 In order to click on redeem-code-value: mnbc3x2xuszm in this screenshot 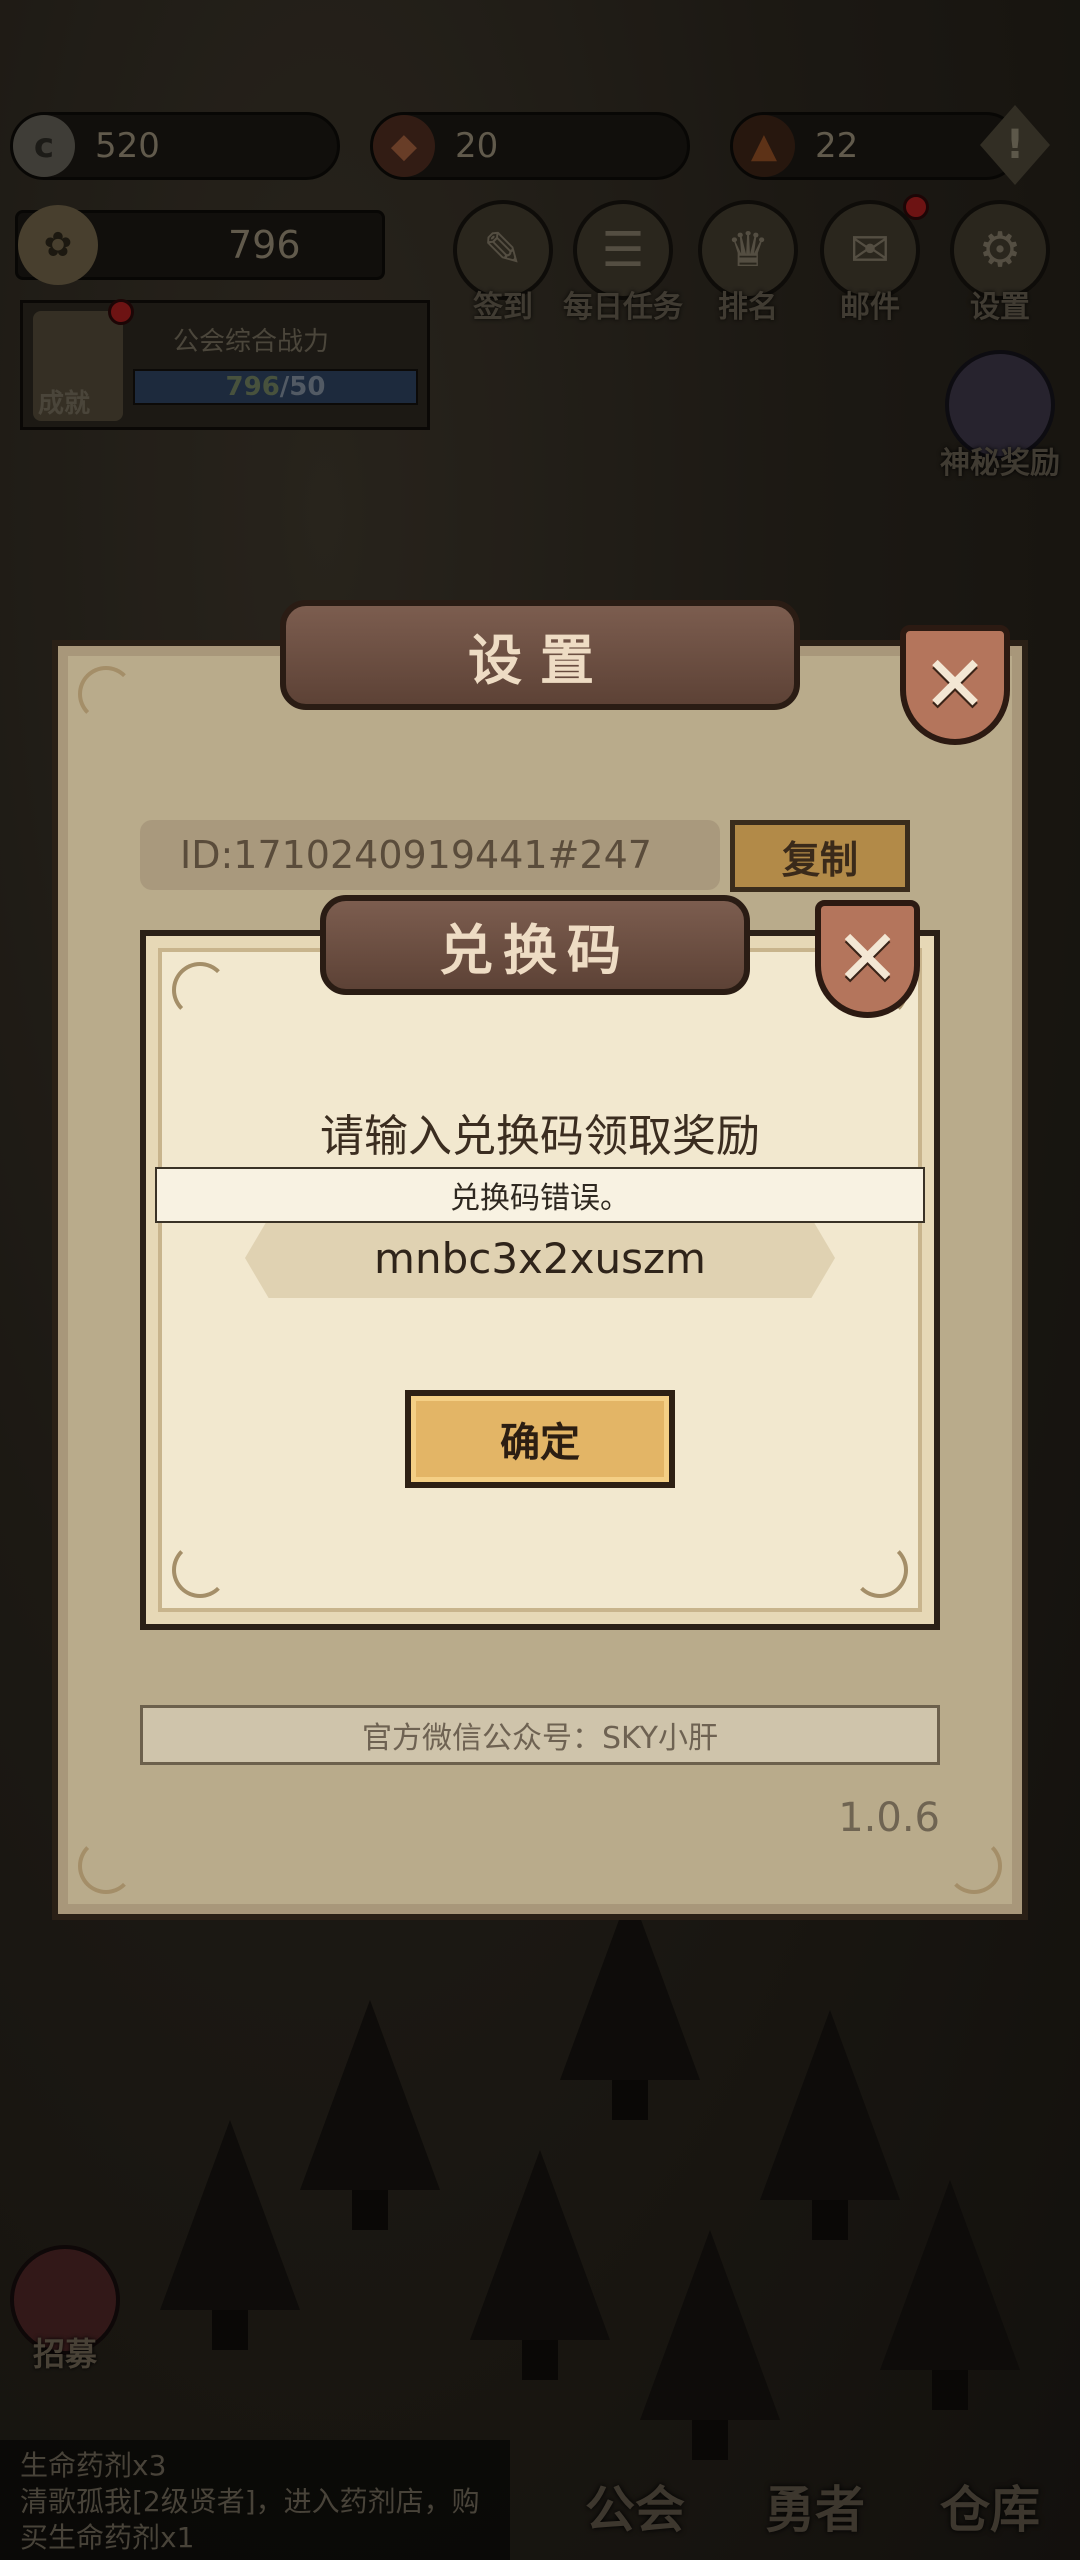, I will do `click(540, 1258)`.